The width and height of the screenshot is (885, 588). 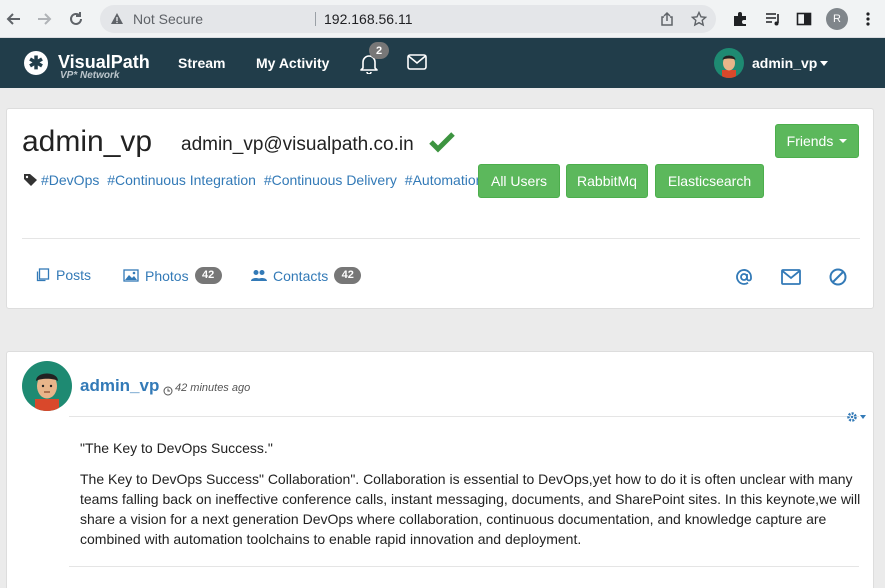 I want to click on mention-at-icon, so click(x=744, y=277).